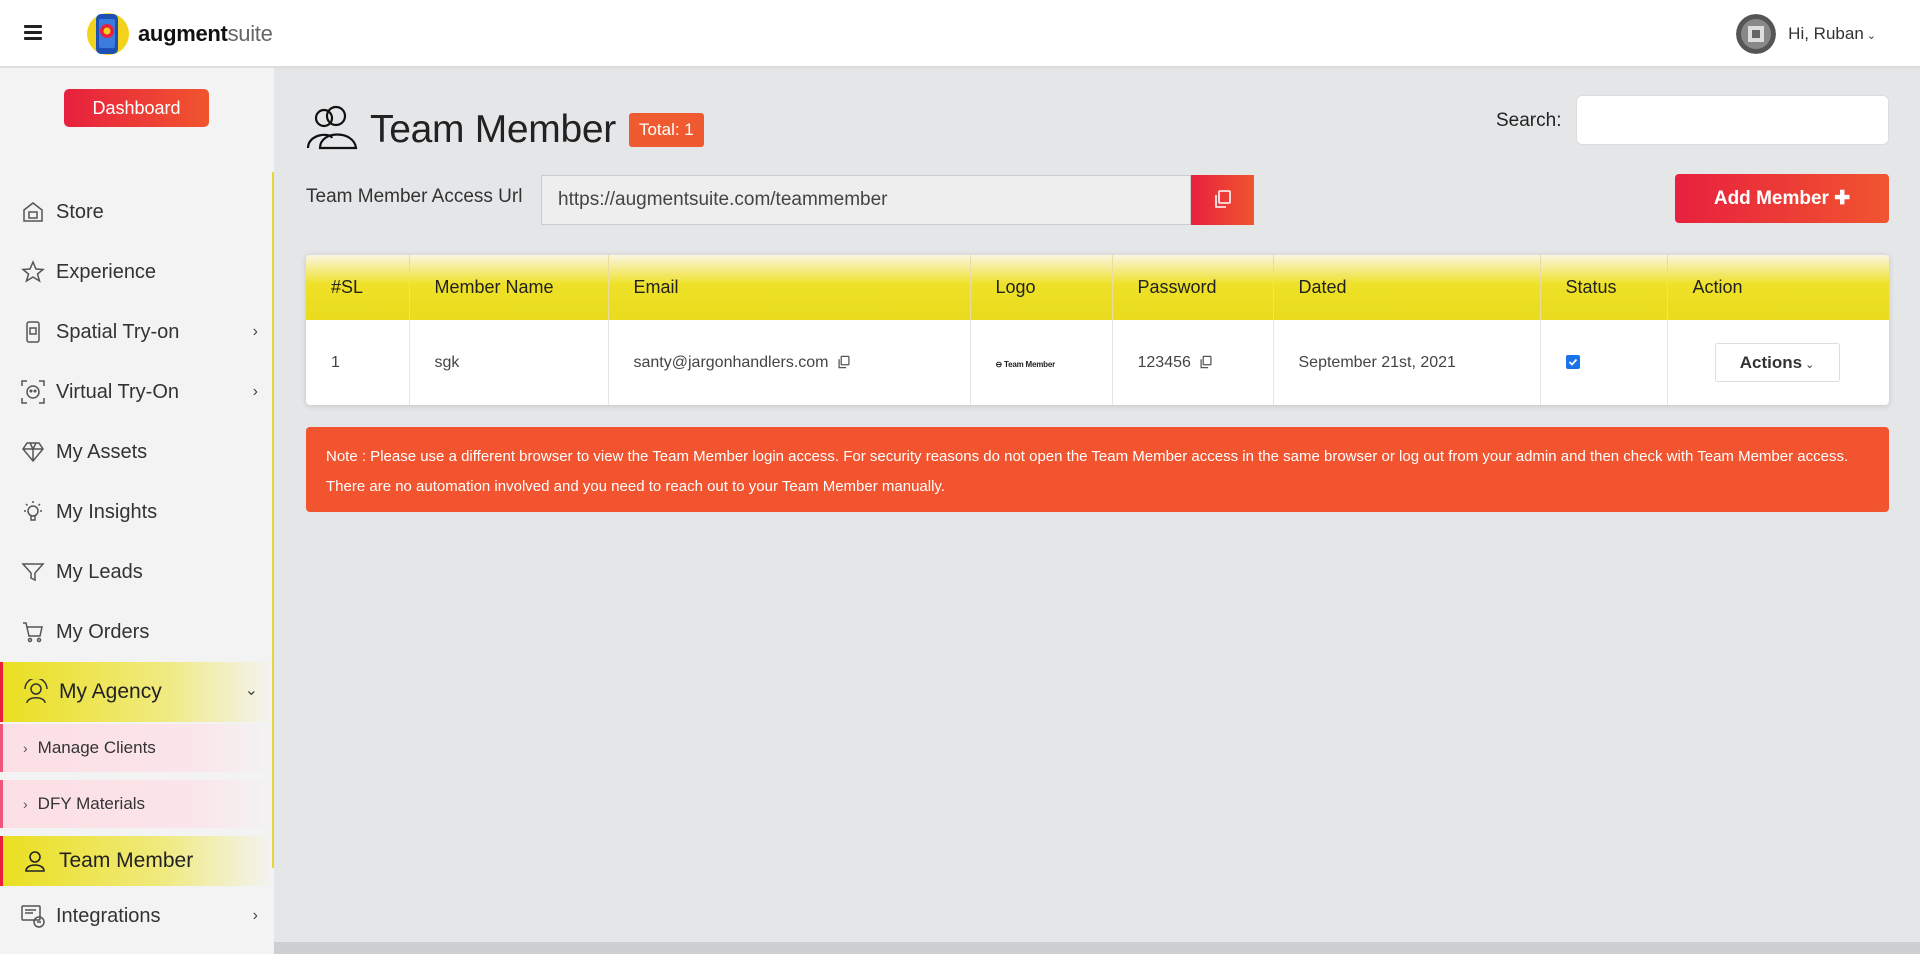 The image size is (1920, 954). I want to click on sidebar-item-my-leads: My Leads, so click(136, 572).